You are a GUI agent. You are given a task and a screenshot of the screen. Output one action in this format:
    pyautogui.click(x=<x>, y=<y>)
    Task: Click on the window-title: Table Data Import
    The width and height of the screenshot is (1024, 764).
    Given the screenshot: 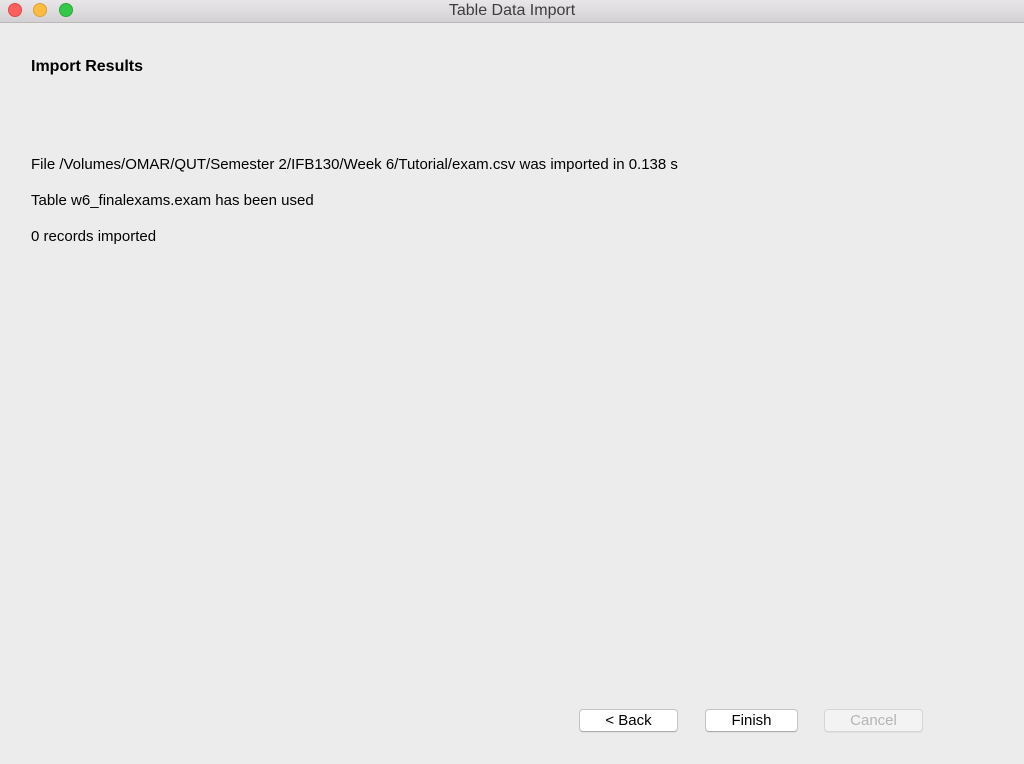 What is the action you would take?
    pyautogui.click(x=512, y=10)
    